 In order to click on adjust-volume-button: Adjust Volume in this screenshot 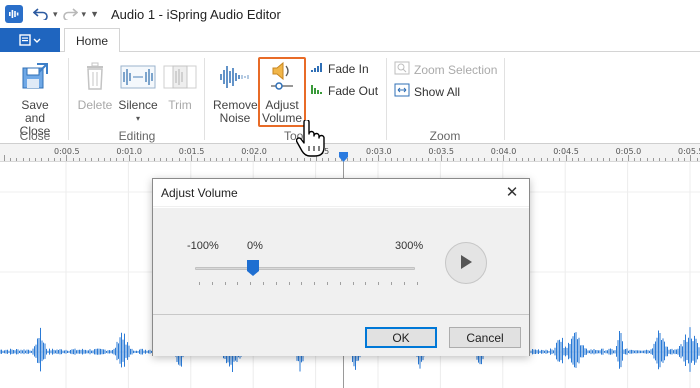, I will do `click(282, 92)`.